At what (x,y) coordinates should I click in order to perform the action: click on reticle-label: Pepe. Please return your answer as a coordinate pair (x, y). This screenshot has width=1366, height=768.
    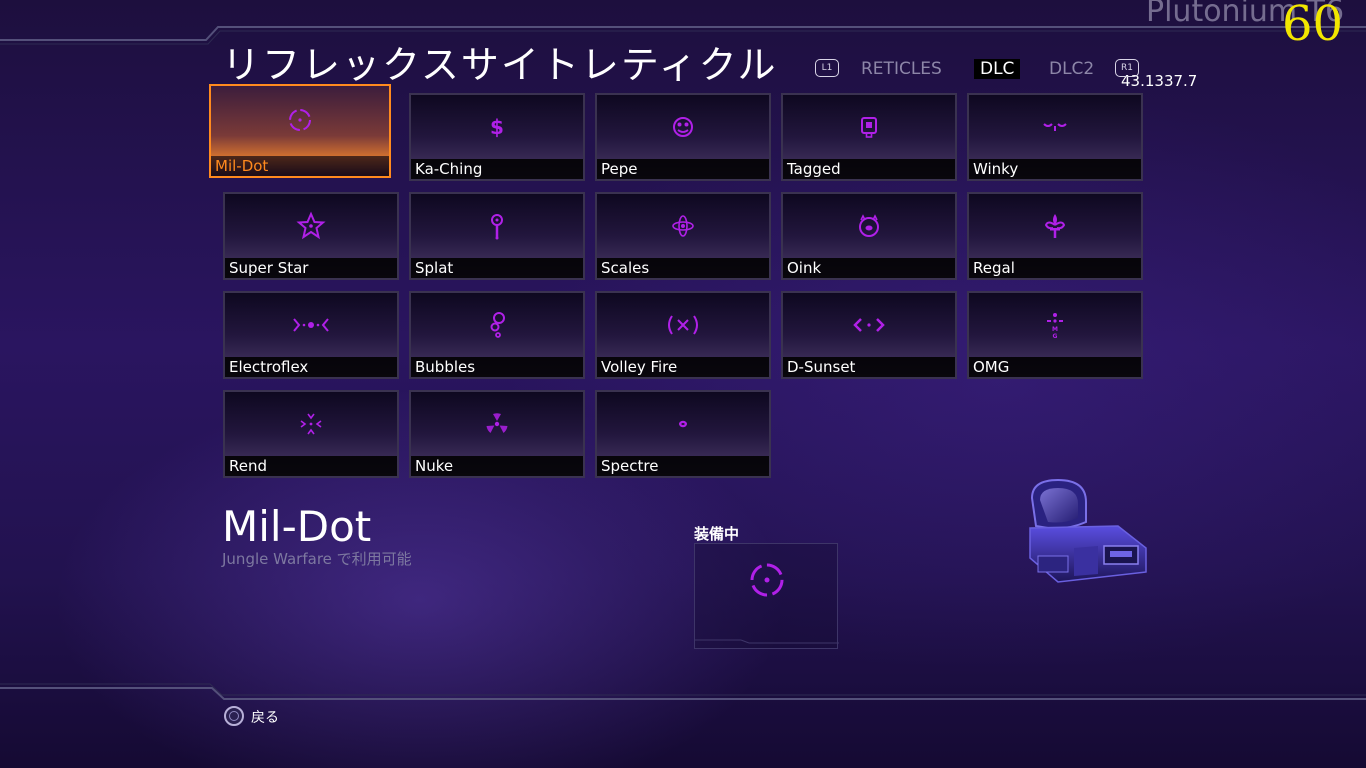
    Looking at the image, I should click on (683, 169).